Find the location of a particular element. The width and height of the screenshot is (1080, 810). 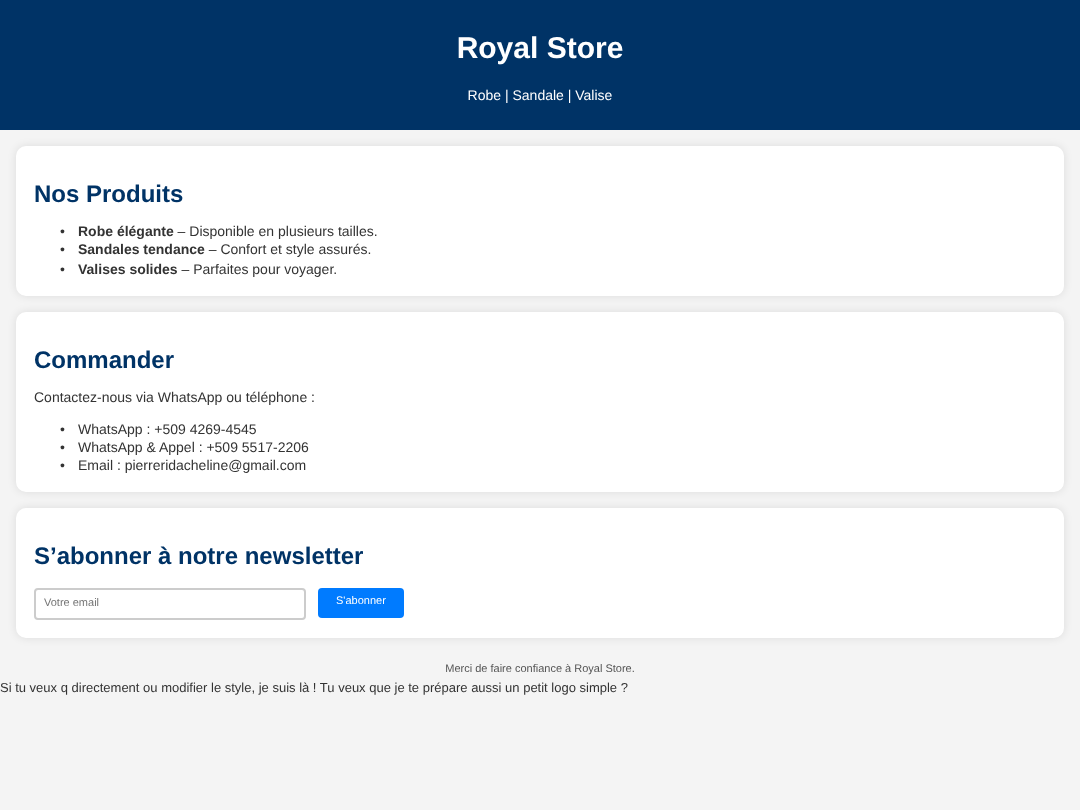

site-title: Royal Store is located at coordinates (540, 50).